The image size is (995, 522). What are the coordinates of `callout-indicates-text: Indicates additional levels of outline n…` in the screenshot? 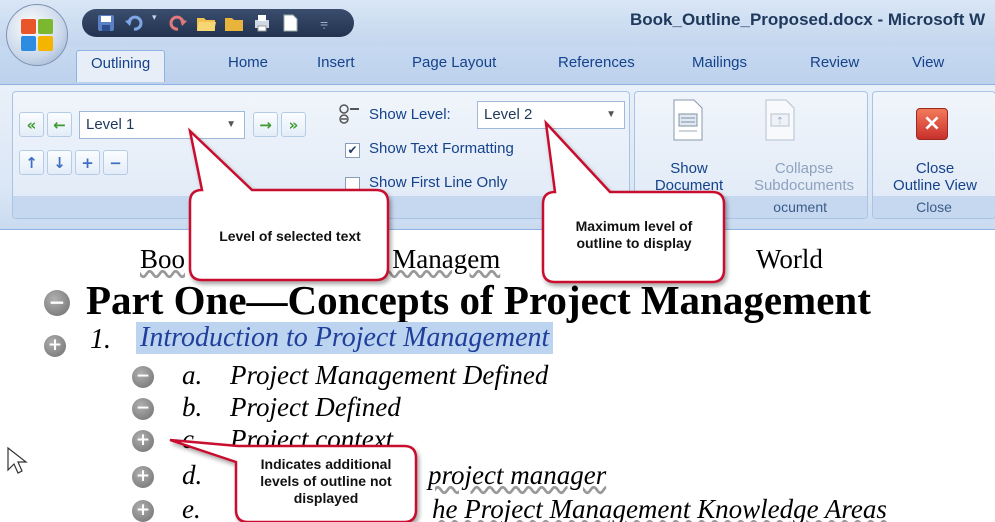 It's located at (326, 481).